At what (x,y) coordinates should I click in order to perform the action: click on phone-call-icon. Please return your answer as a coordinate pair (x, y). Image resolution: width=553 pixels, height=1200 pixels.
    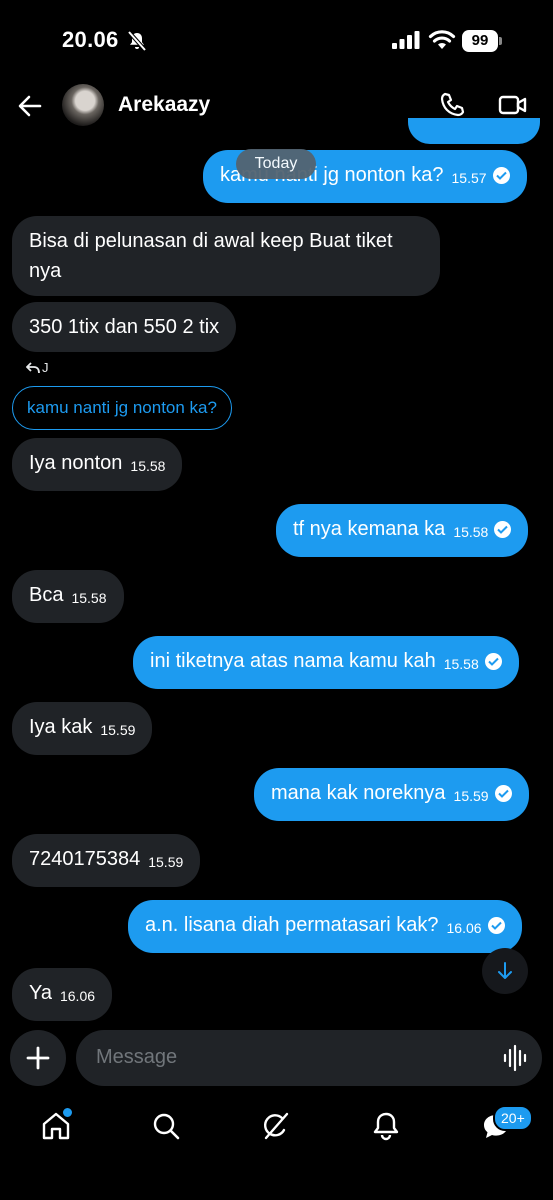
    Looking at the image, I should click on (452, 105).